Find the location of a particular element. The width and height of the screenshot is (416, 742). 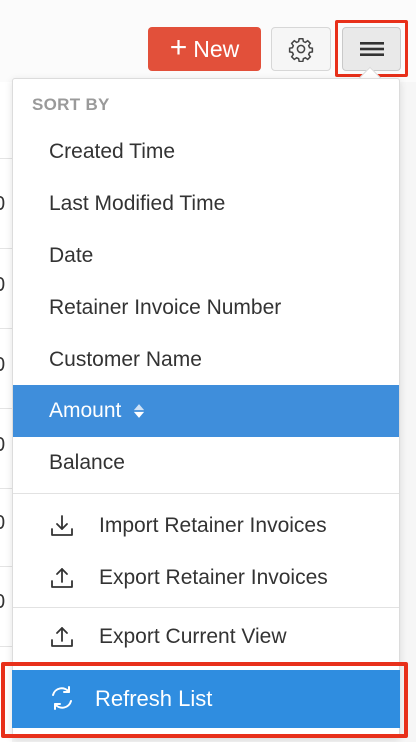

menu-button is located at coordinates (371, 49).